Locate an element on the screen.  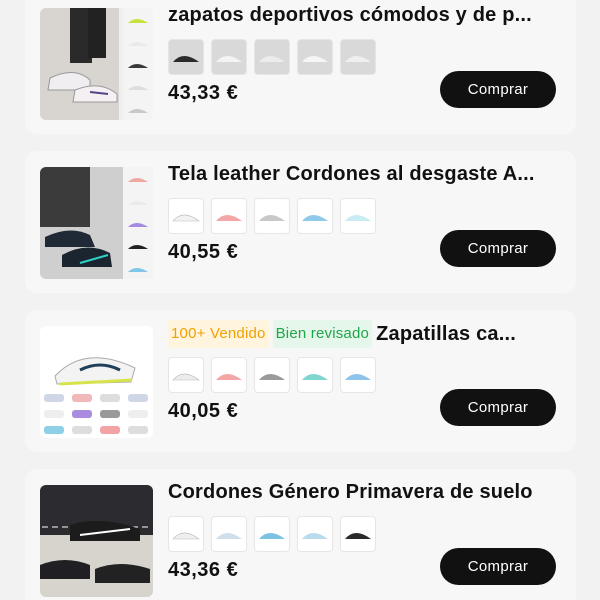
review-badge: Bien revisado is located at coordinates (322, 334).